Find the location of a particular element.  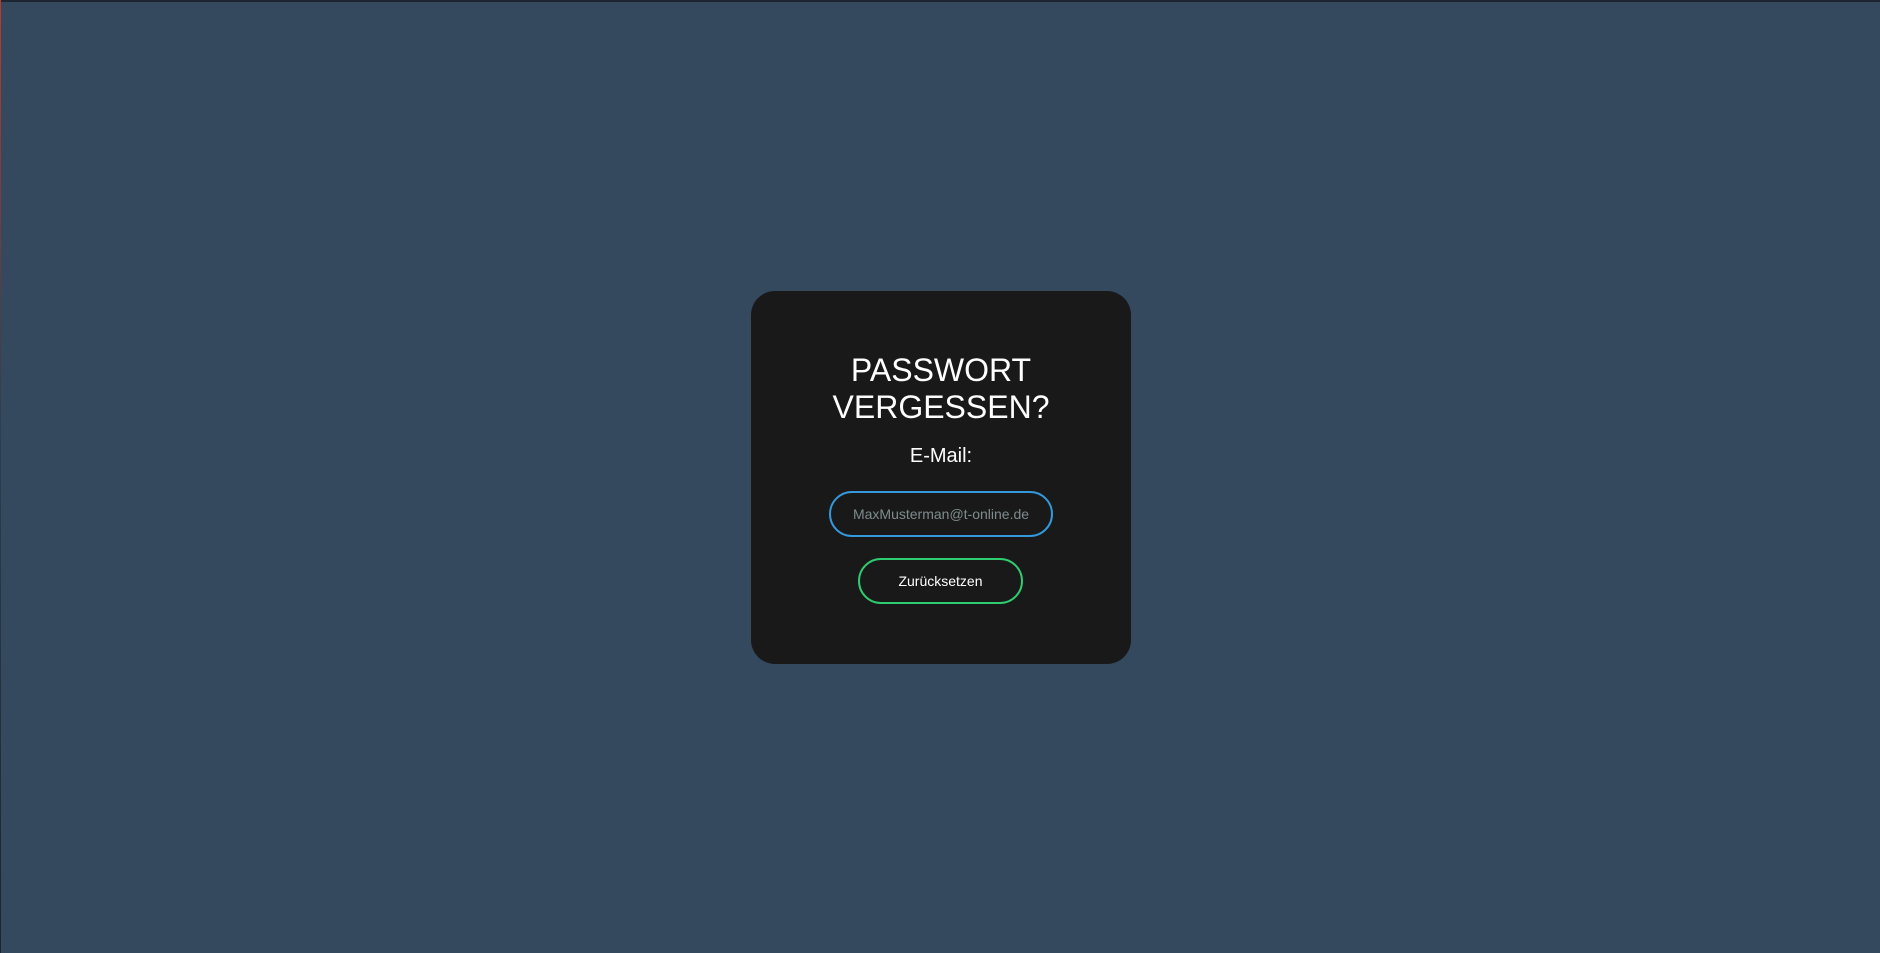

reset-button: Zurücksetzen is located at coordinates (940, 581).